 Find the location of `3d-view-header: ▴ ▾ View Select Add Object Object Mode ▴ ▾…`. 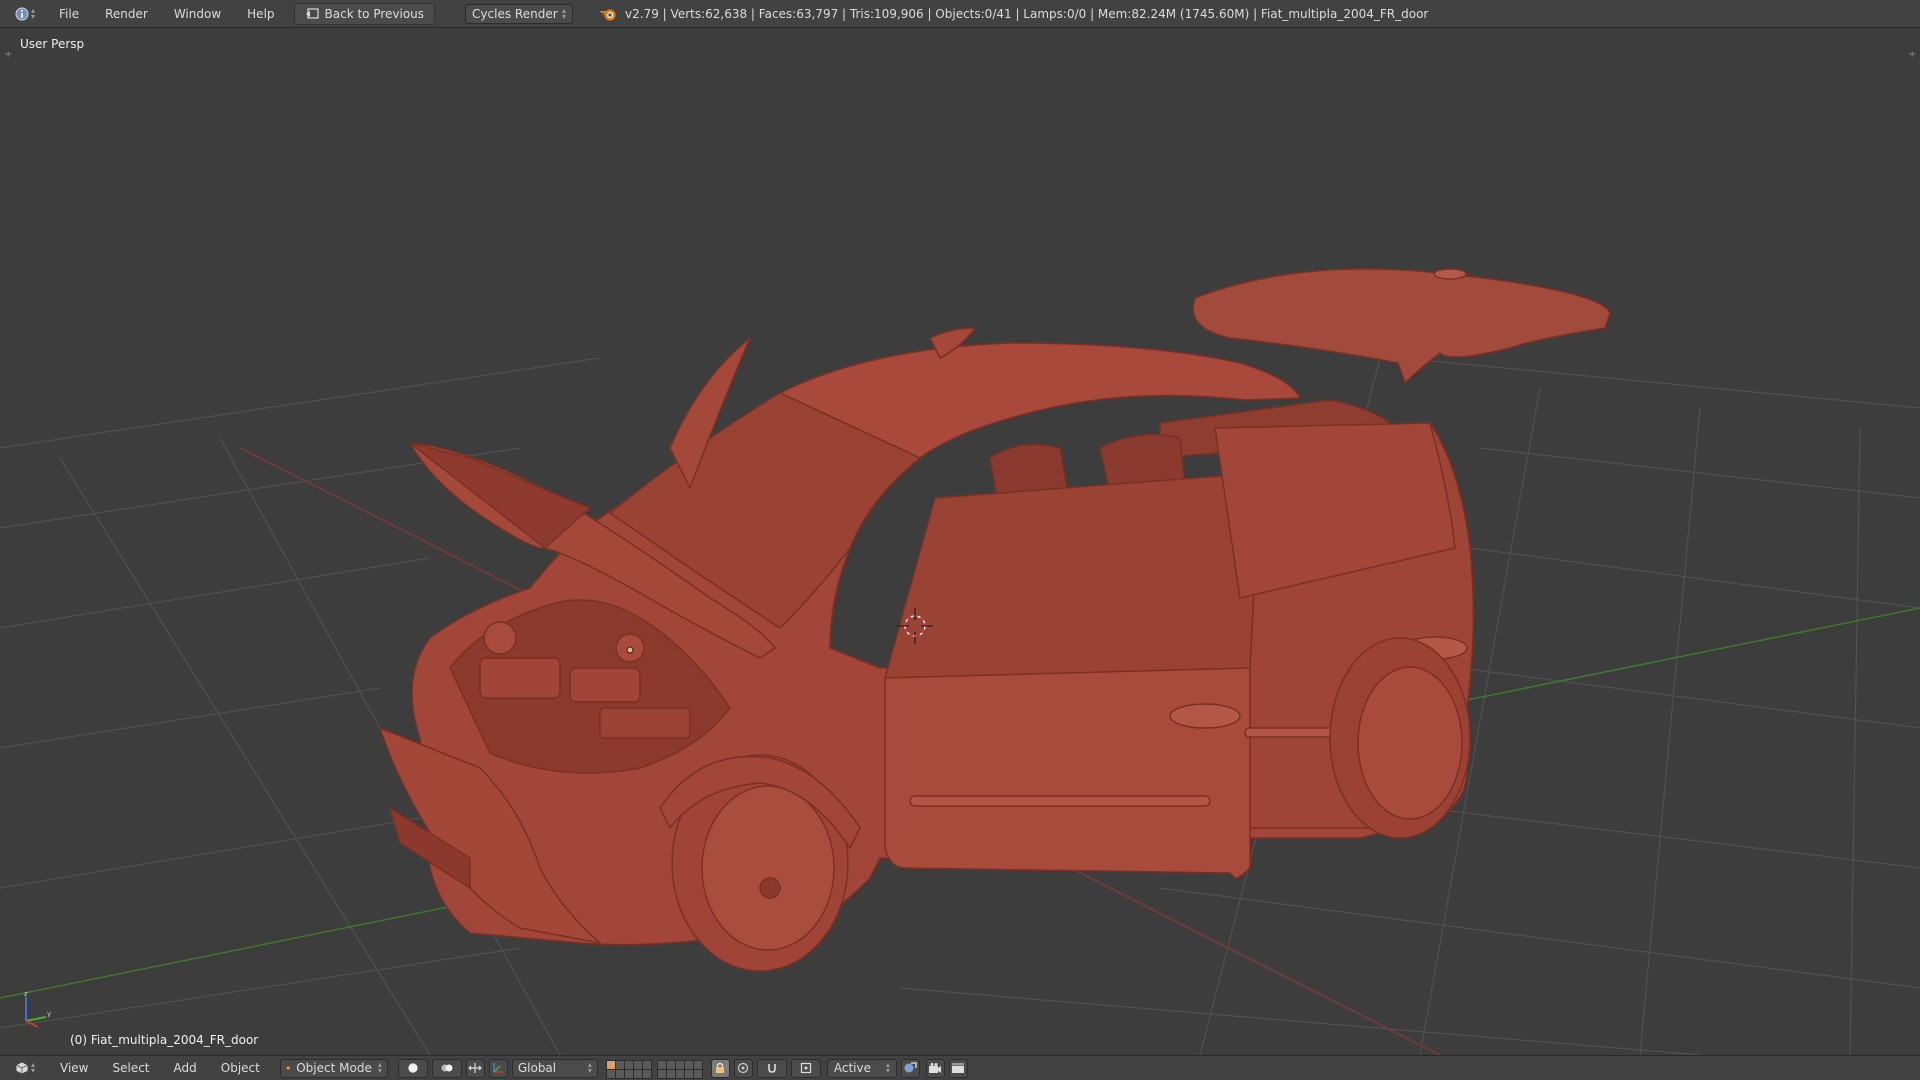

3d-view-header: ▴ ▾ View Select Add Object Object Mode ▴ ▾… is located at coordinates (960, 1067).